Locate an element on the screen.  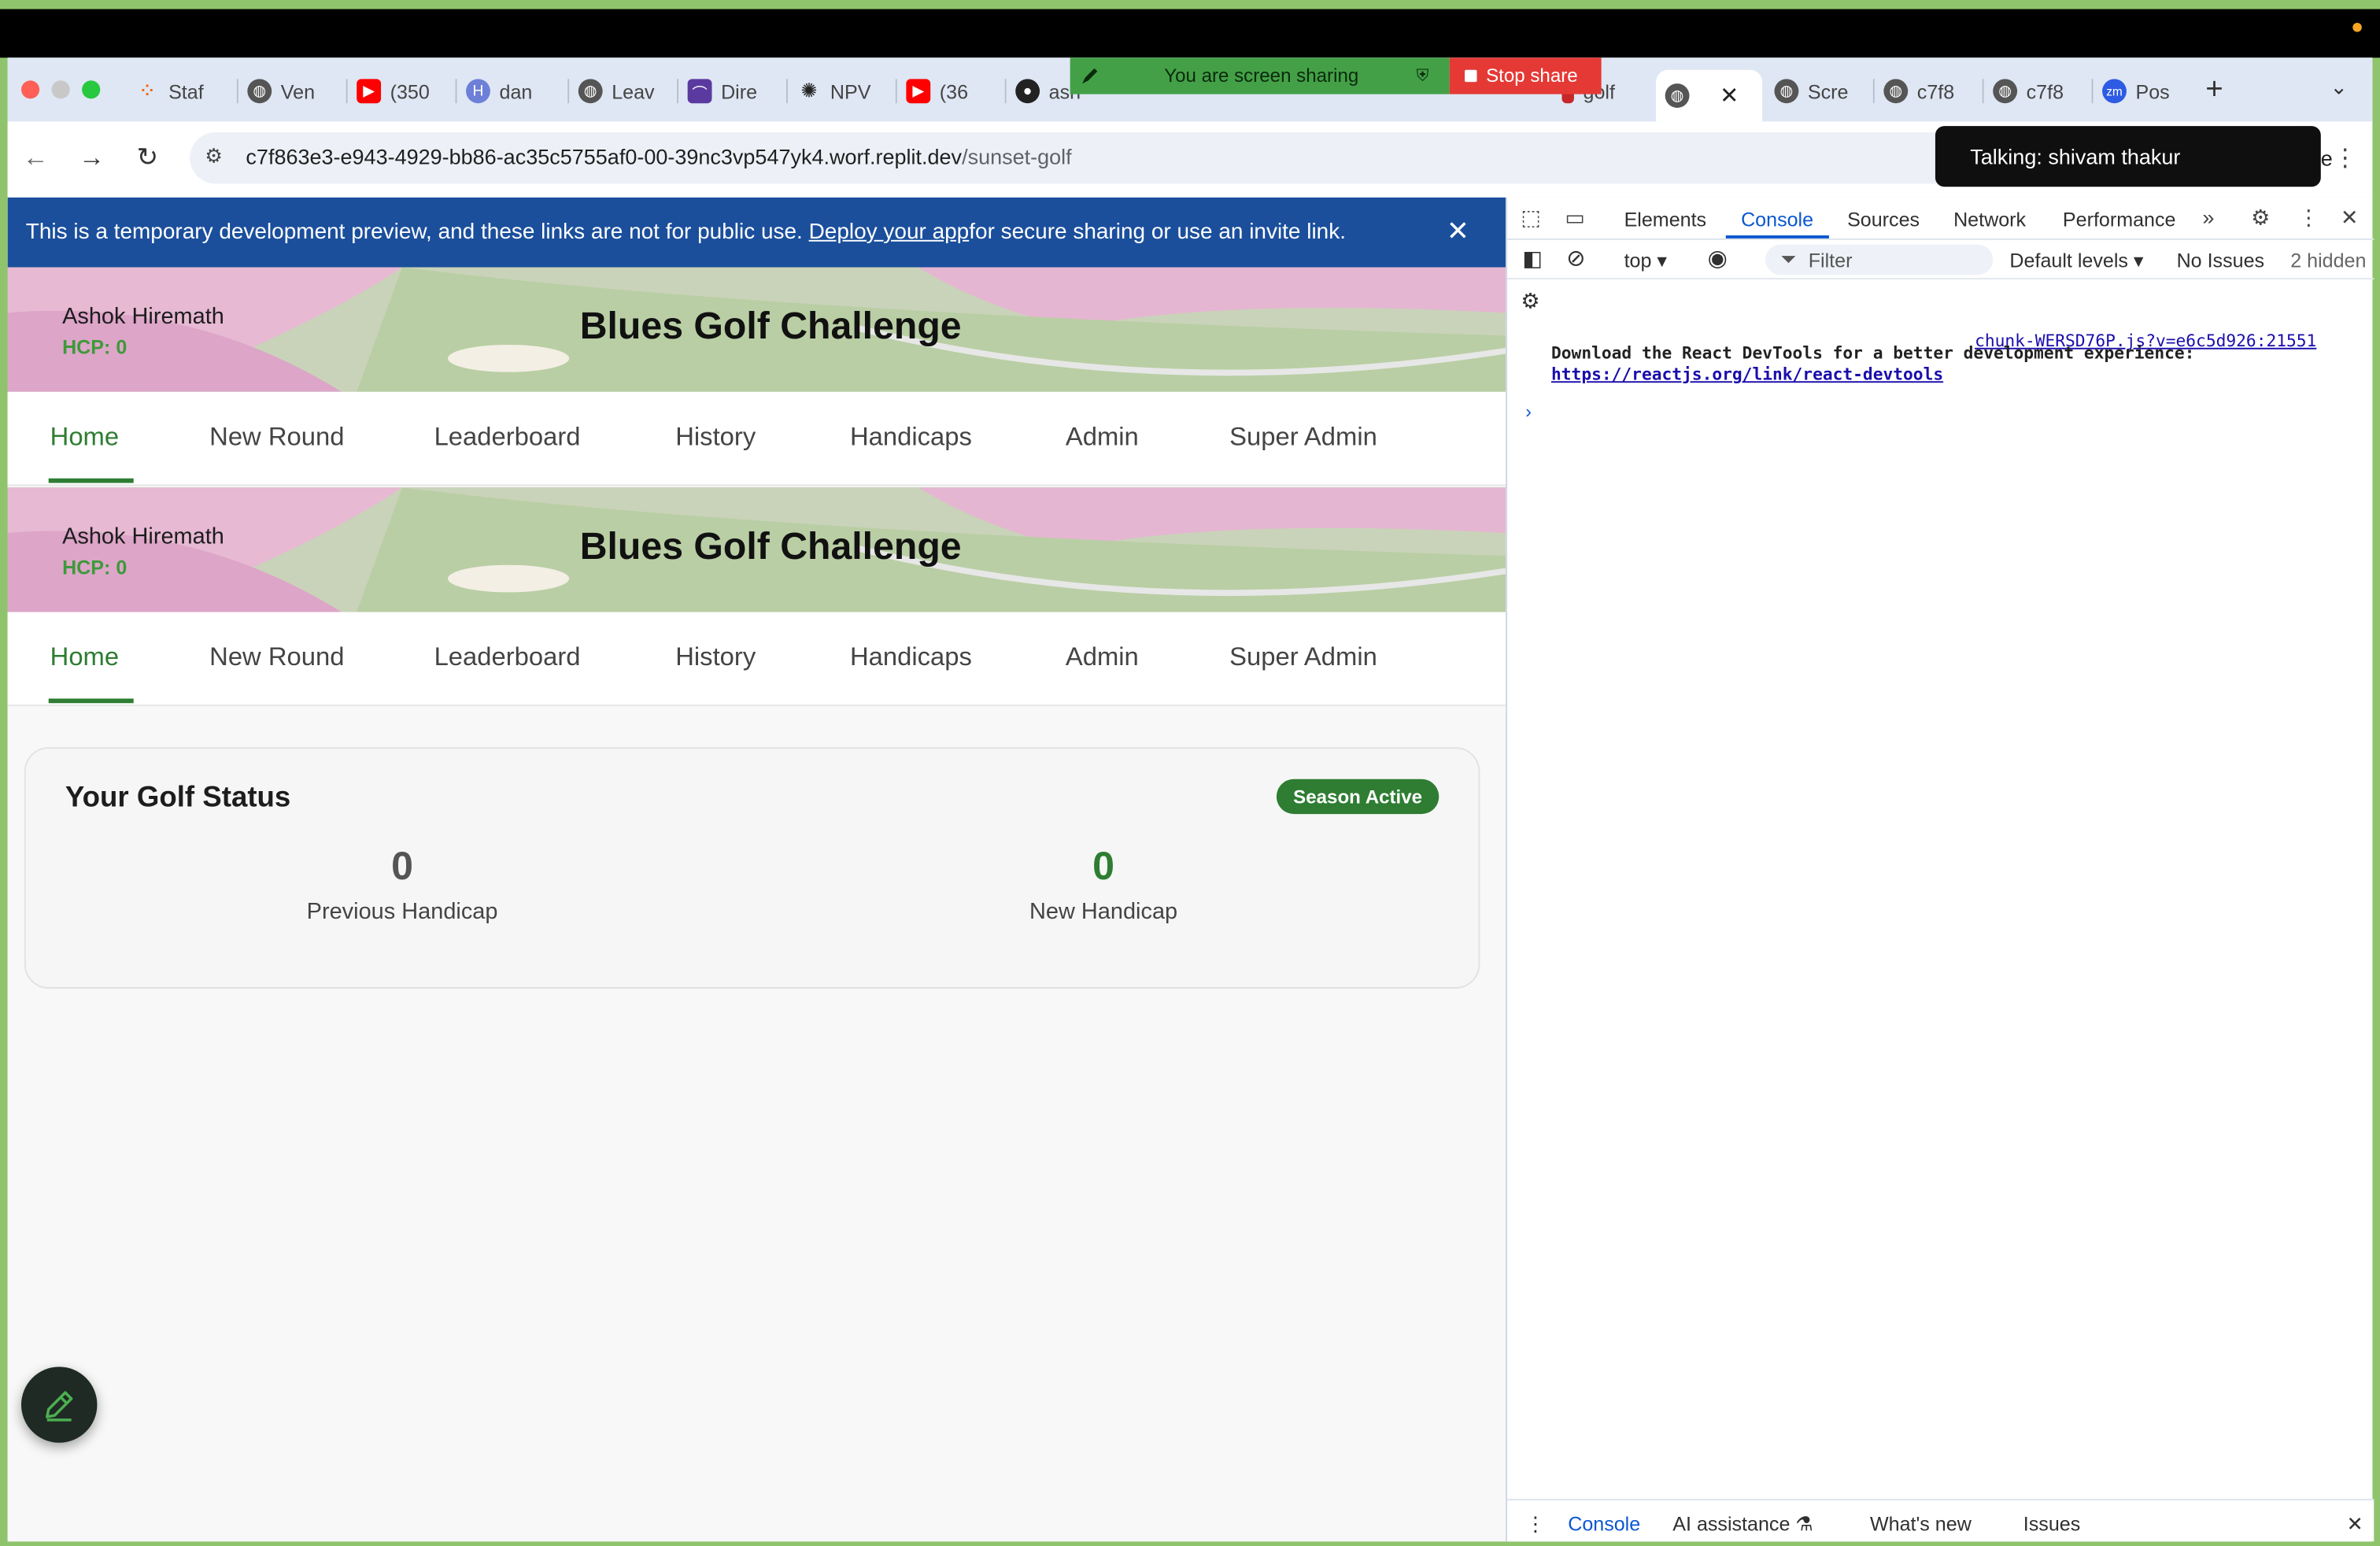
tab-strip: ⁘ Staf ◍ Ven ▶ (350 H dan ◍ Leav ⌒ Dire is located at coordinates (1190, 89).